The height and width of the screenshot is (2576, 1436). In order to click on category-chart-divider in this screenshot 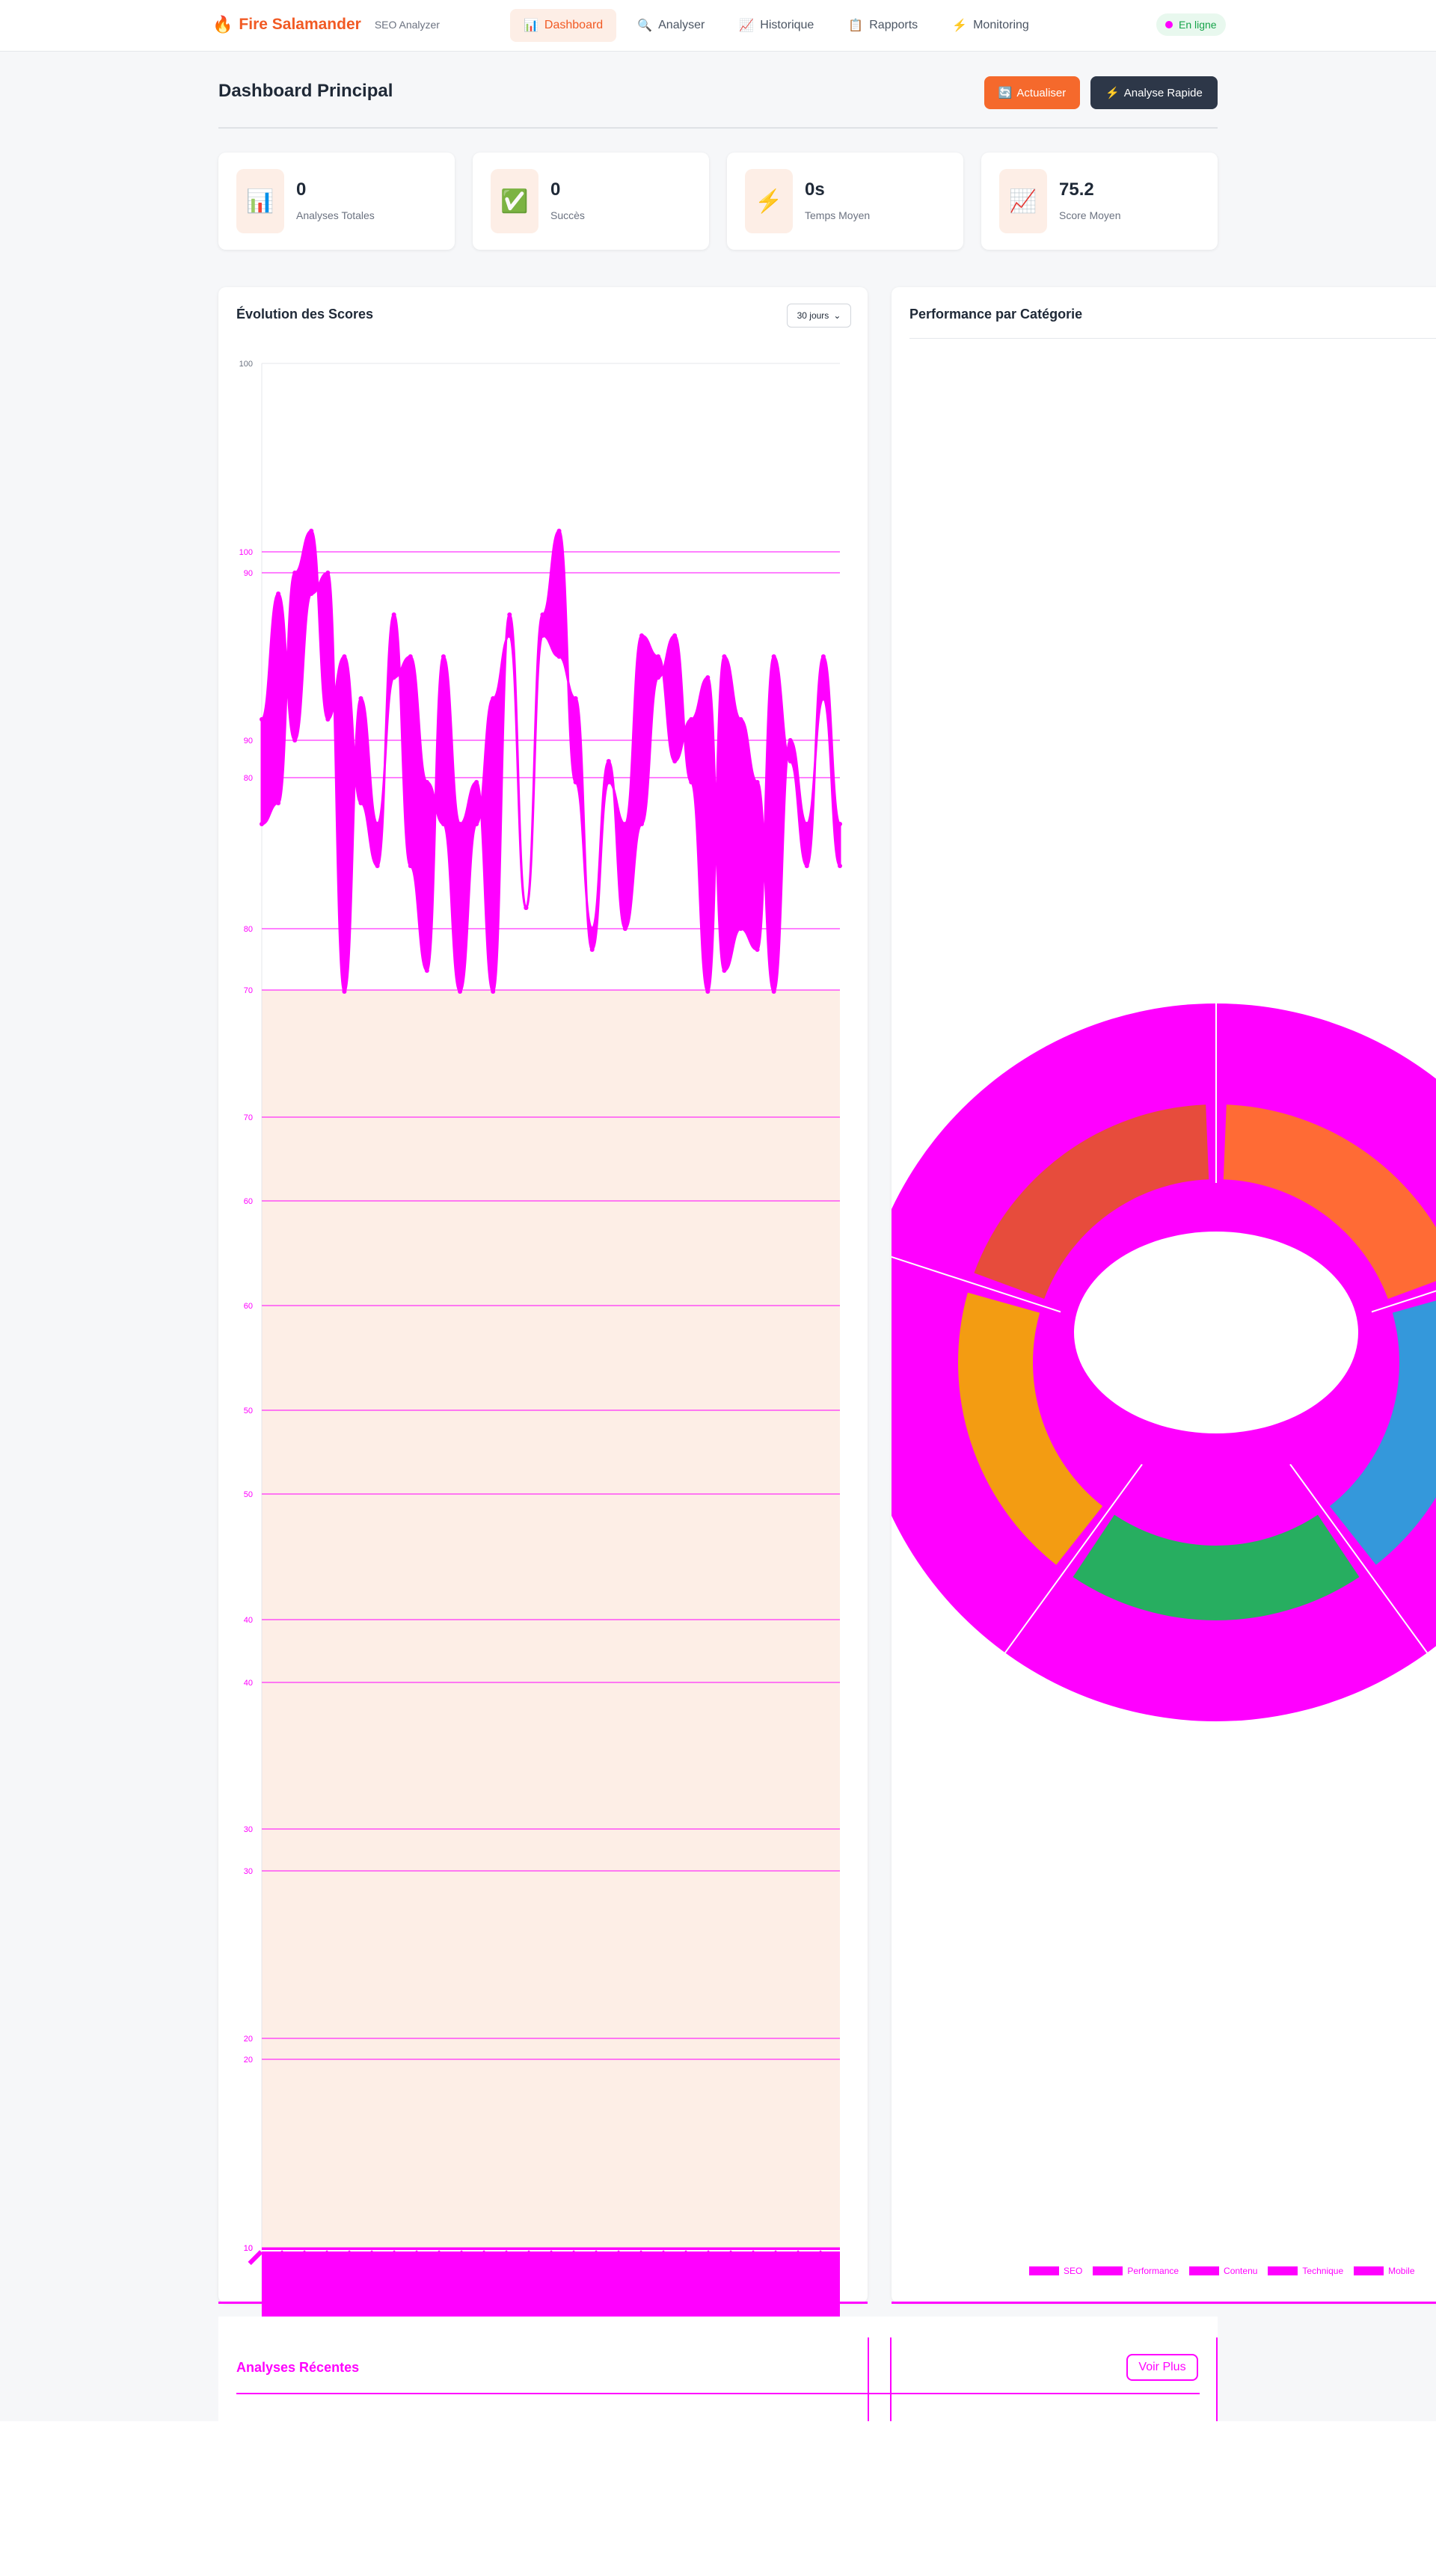, I will do `click(1172, 338)`.